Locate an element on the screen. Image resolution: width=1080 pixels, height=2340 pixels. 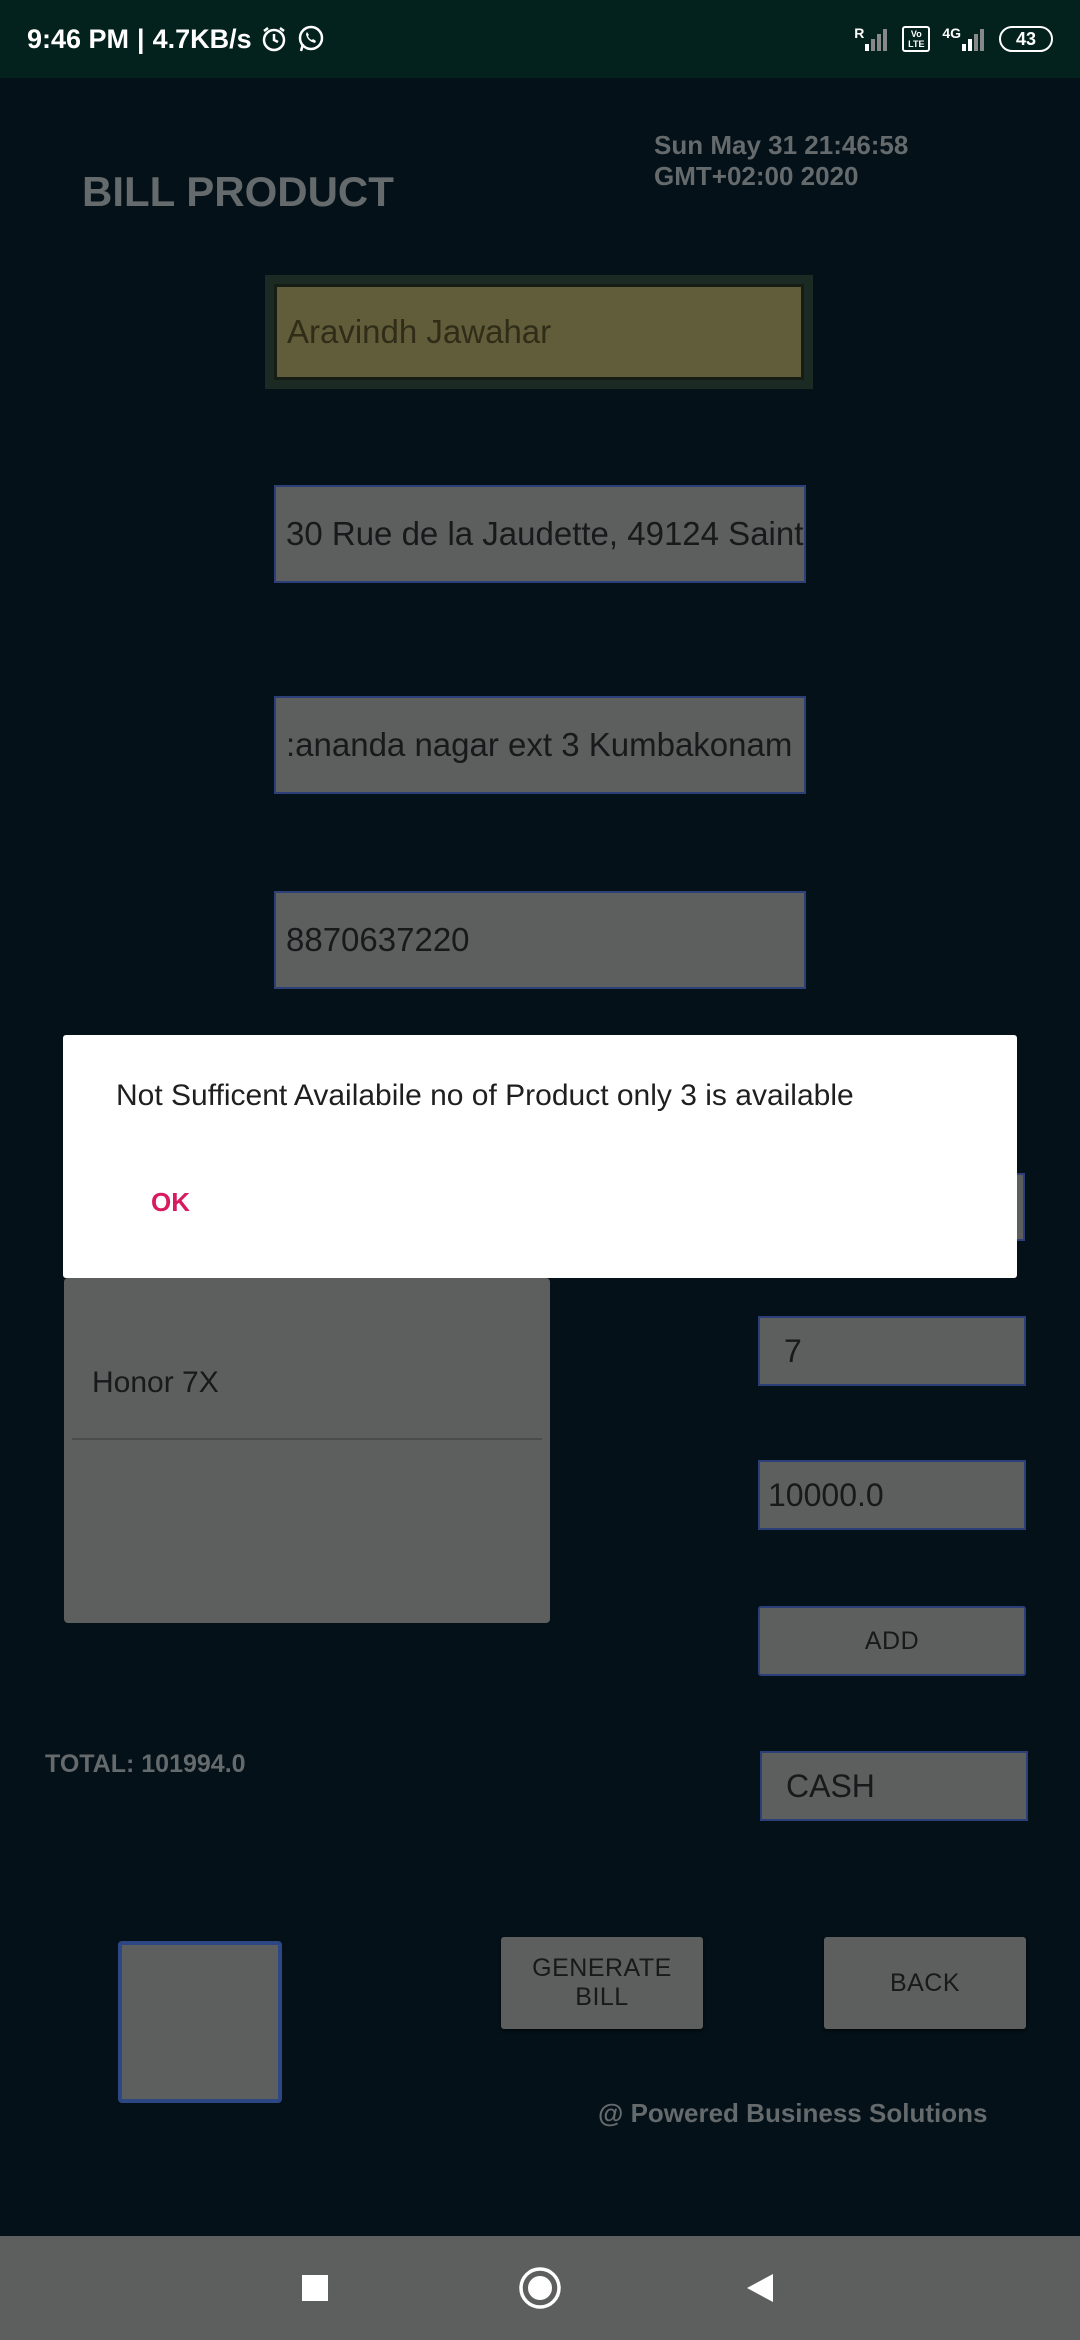
status-time: 9:46 PM is located at coordinates (78, 38).